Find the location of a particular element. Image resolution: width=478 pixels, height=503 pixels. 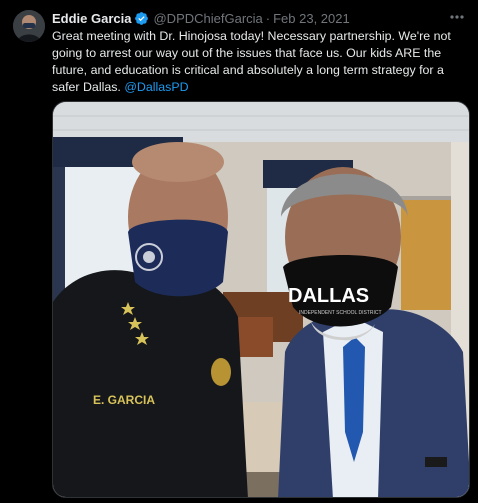

more-horizontal-icon is located at coordinates (457, 17).